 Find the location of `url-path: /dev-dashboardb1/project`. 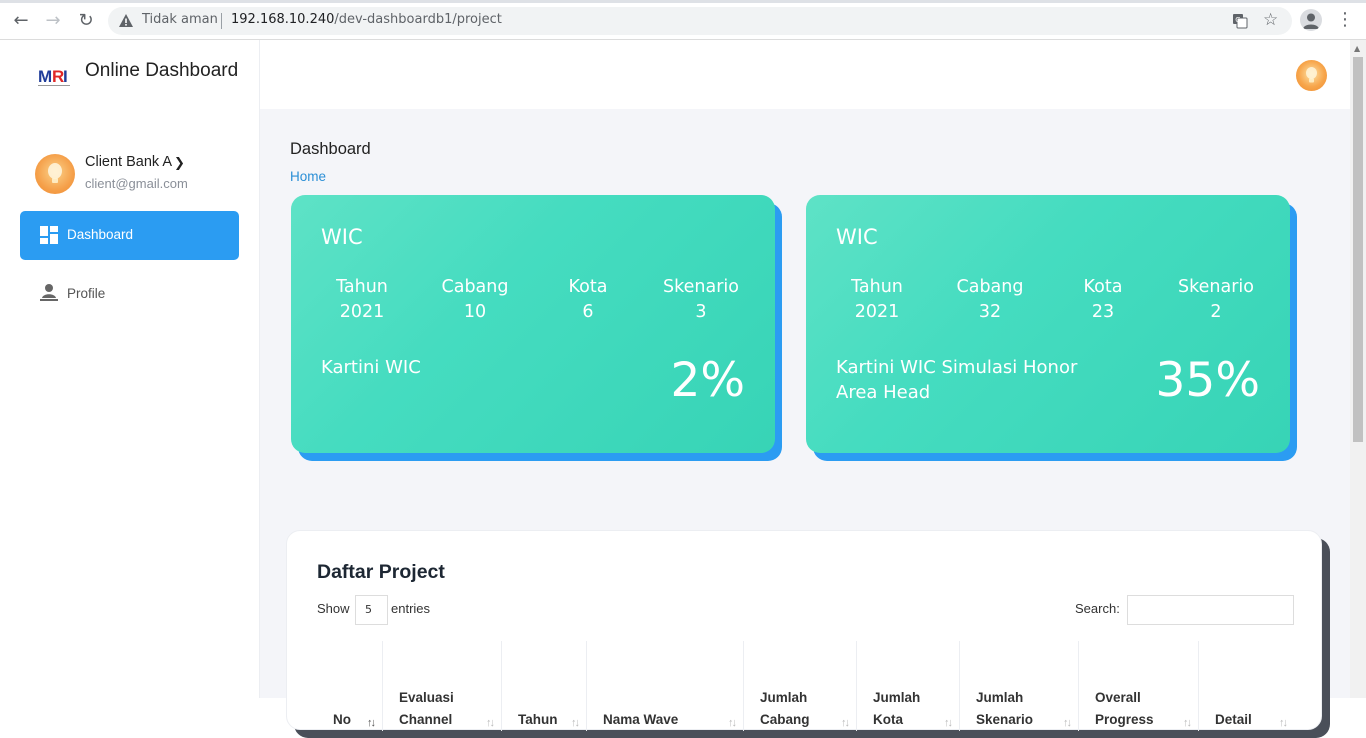

url-path: /dev-dashboardb1/project is located at coordinates (418, 19).